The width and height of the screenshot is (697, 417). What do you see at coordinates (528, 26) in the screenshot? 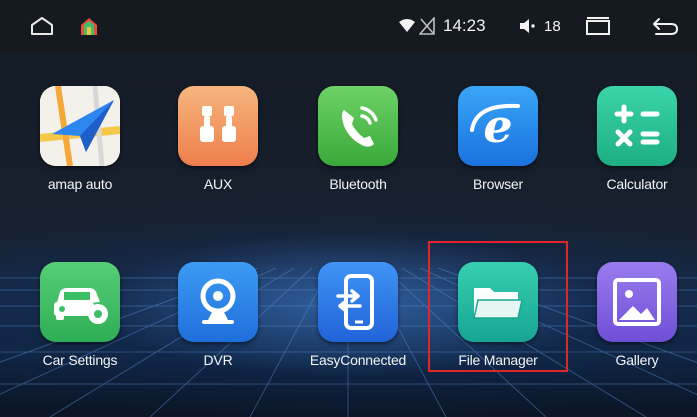
I see `volume-icon` at bounding box center [528, 26].